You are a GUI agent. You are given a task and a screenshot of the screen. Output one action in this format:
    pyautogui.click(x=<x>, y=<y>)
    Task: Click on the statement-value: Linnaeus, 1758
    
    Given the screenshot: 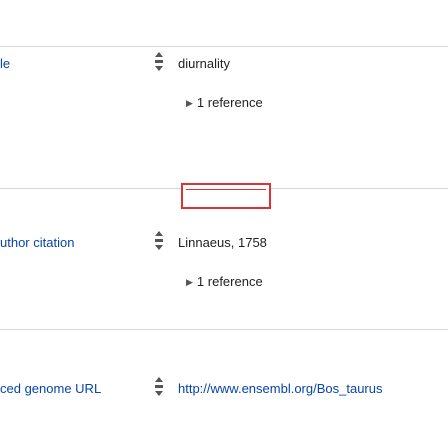 What is the action you would take?
    pyautogui.click(x=222, y=242)
    